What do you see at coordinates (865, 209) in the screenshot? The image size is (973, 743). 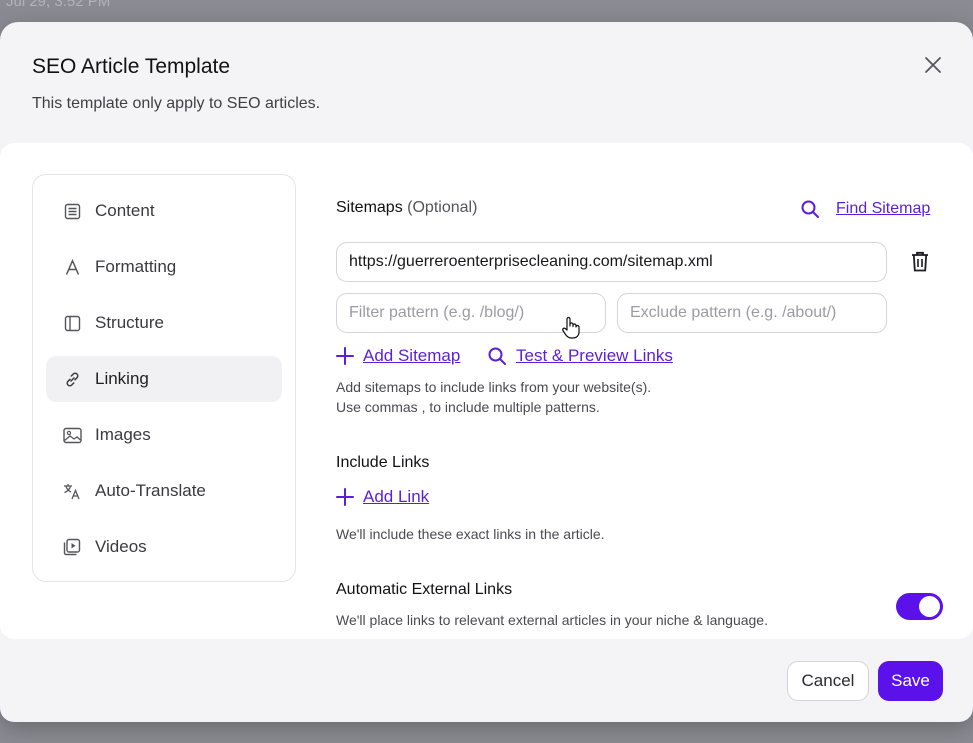 I see `find-sitemap-link: Find Sitemap` at bounding box center [865, 209].